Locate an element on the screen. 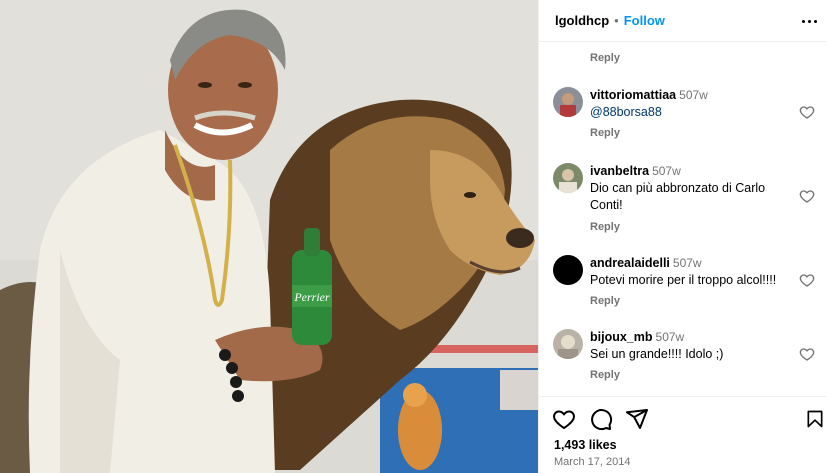 This screenshot has height=473, width=826. comment-body: vittoriomattiaa 507w @88borsa88 is located at coordinates (685, 104).